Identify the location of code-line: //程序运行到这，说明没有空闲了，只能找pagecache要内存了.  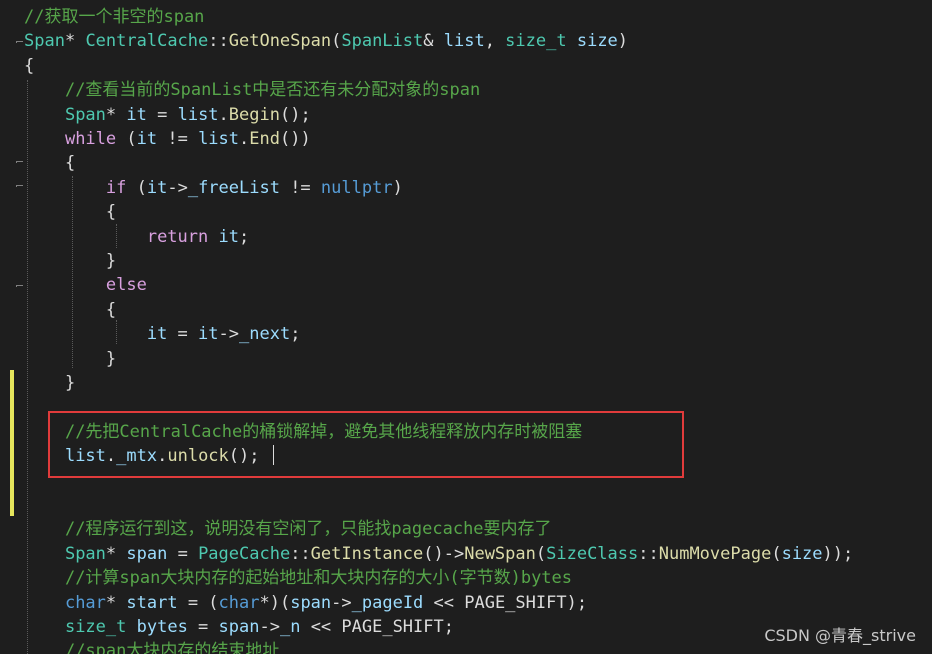
(288, 529).